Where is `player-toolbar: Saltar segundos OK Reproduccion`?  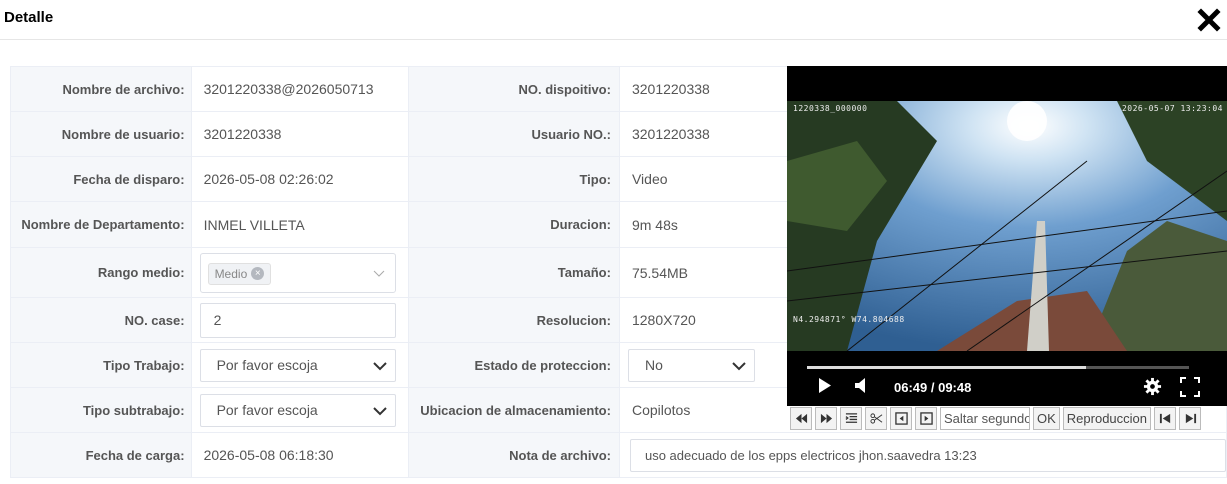 player-toolbar: Saltar segundos OK Reproduccion is located at coordinates (1007, 418).